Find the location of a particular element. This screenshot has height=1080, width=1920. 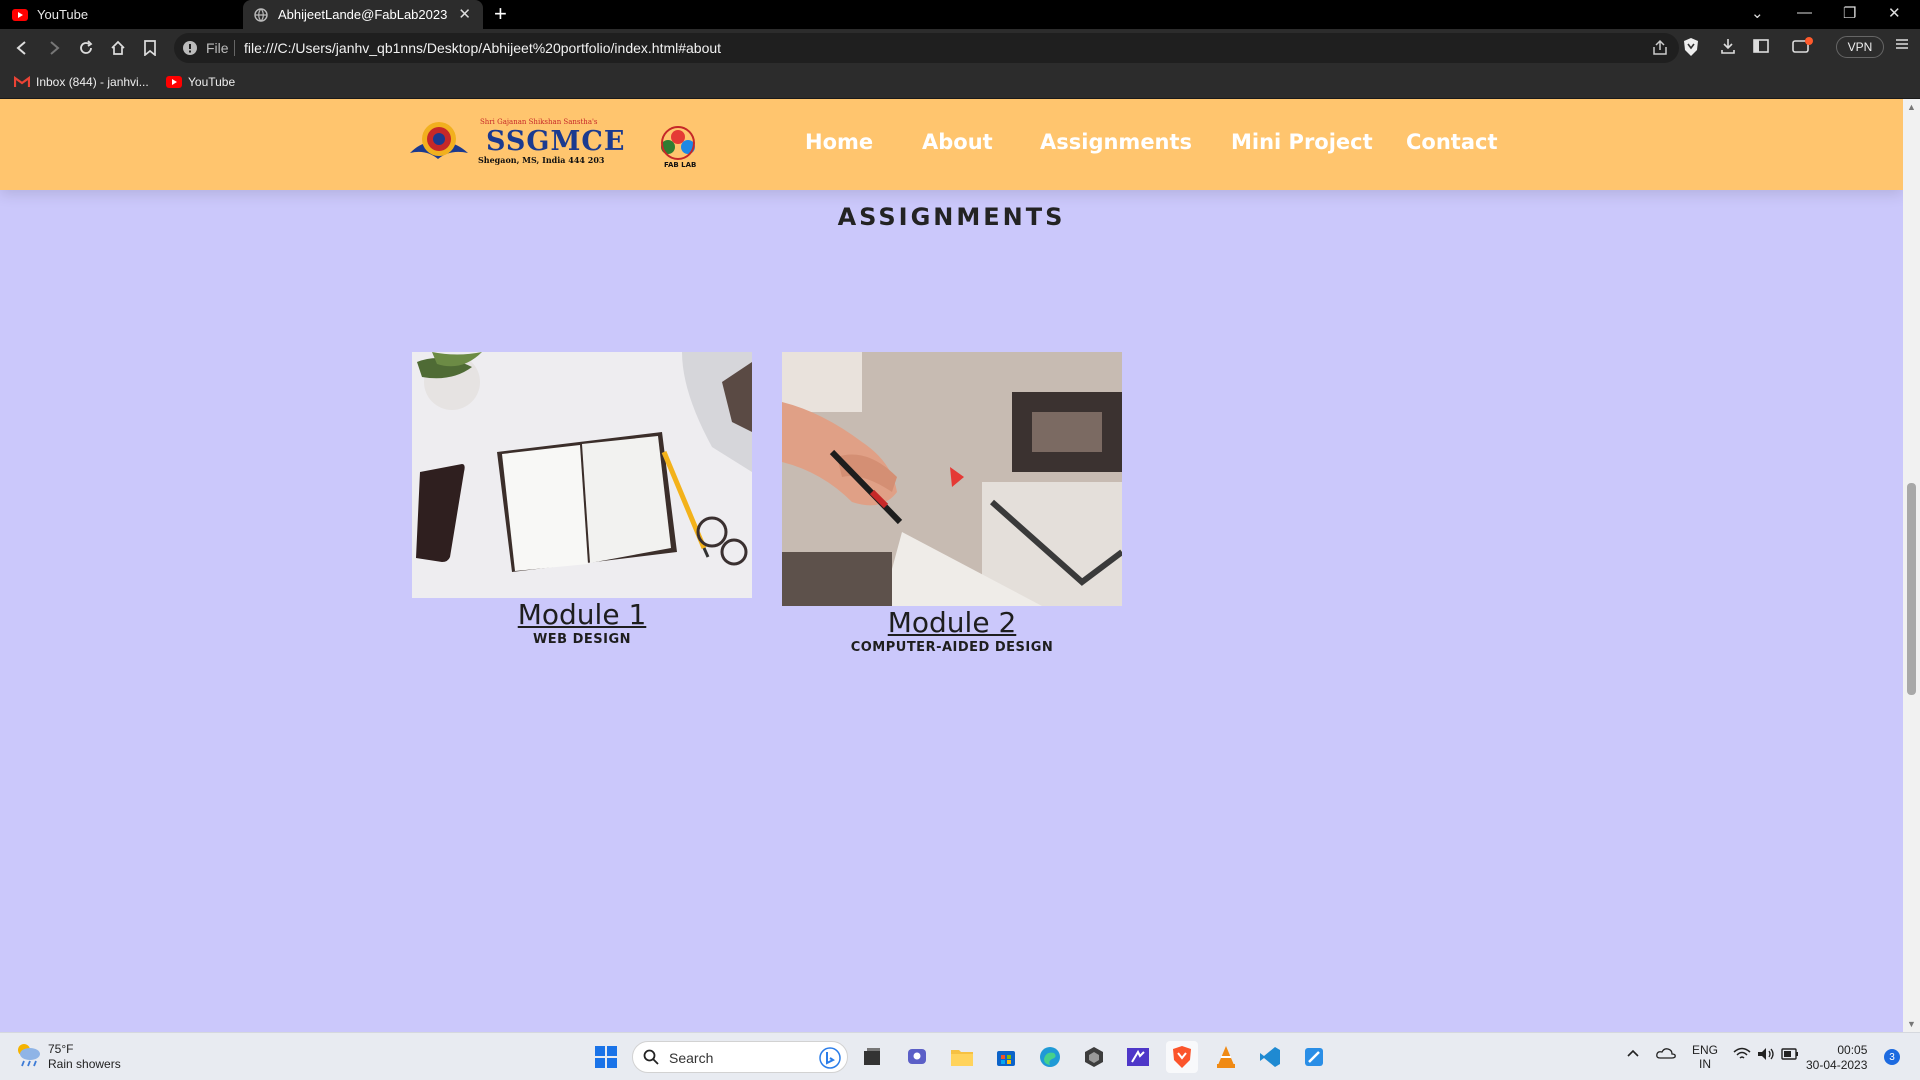

hand-drawing-photo is located at coordinates (952, 479).